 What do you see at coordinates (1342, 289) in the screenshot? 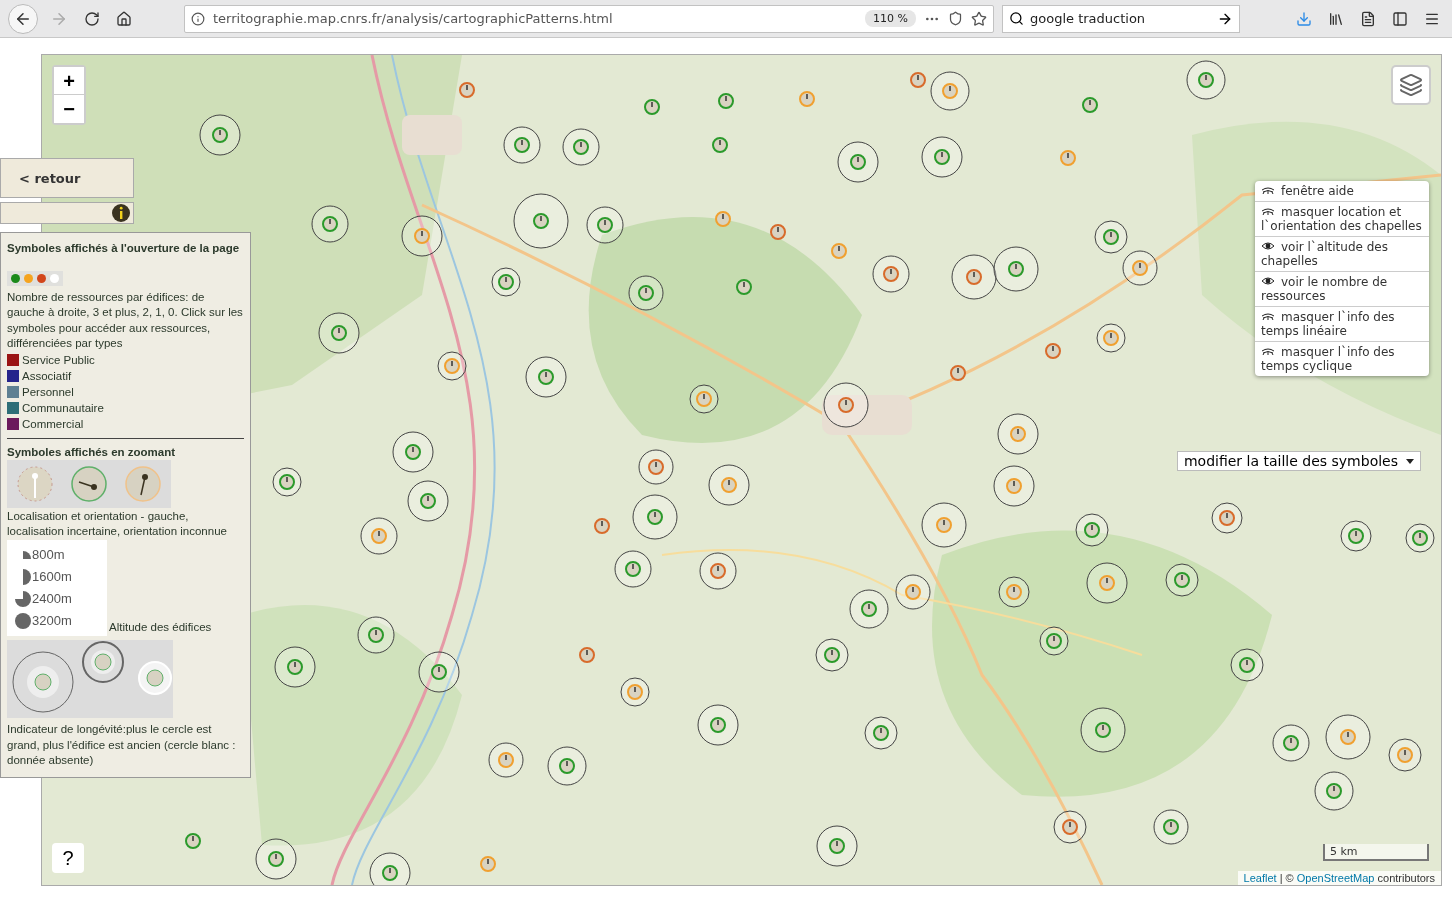
I see `layer-menu-item: voir le nombre de ressources` at bounding box center [1342, 289].